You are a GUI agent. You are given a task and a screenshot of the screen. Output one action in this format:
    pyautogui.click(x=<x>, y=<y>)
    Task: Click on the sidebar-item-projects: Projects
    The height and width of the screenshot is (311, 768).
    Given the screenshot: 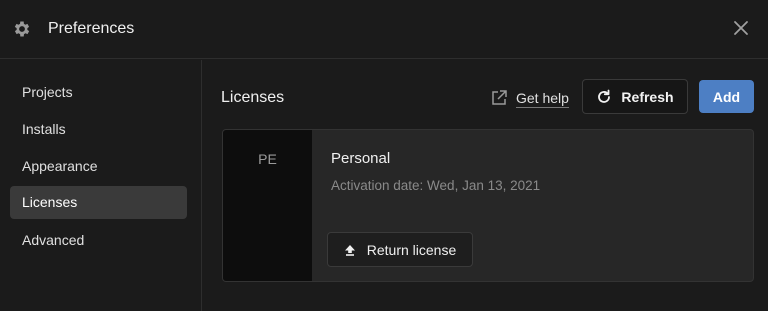 What is the action you would take?
    pyautogui.click(x=98, y=92)
    